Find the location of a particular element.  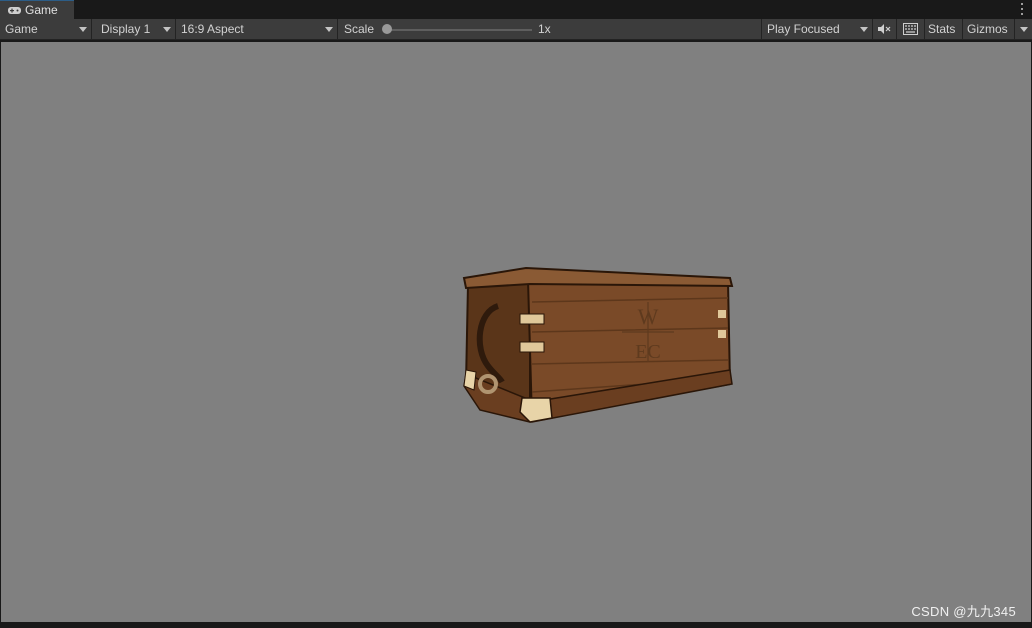

bottom-border is located at coordinates (516, 625).